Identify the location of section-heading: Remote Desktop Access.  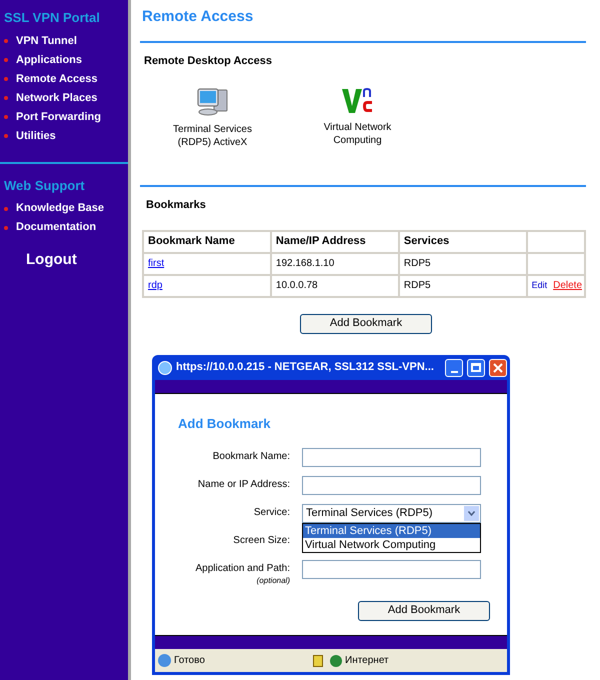
(208, 61).